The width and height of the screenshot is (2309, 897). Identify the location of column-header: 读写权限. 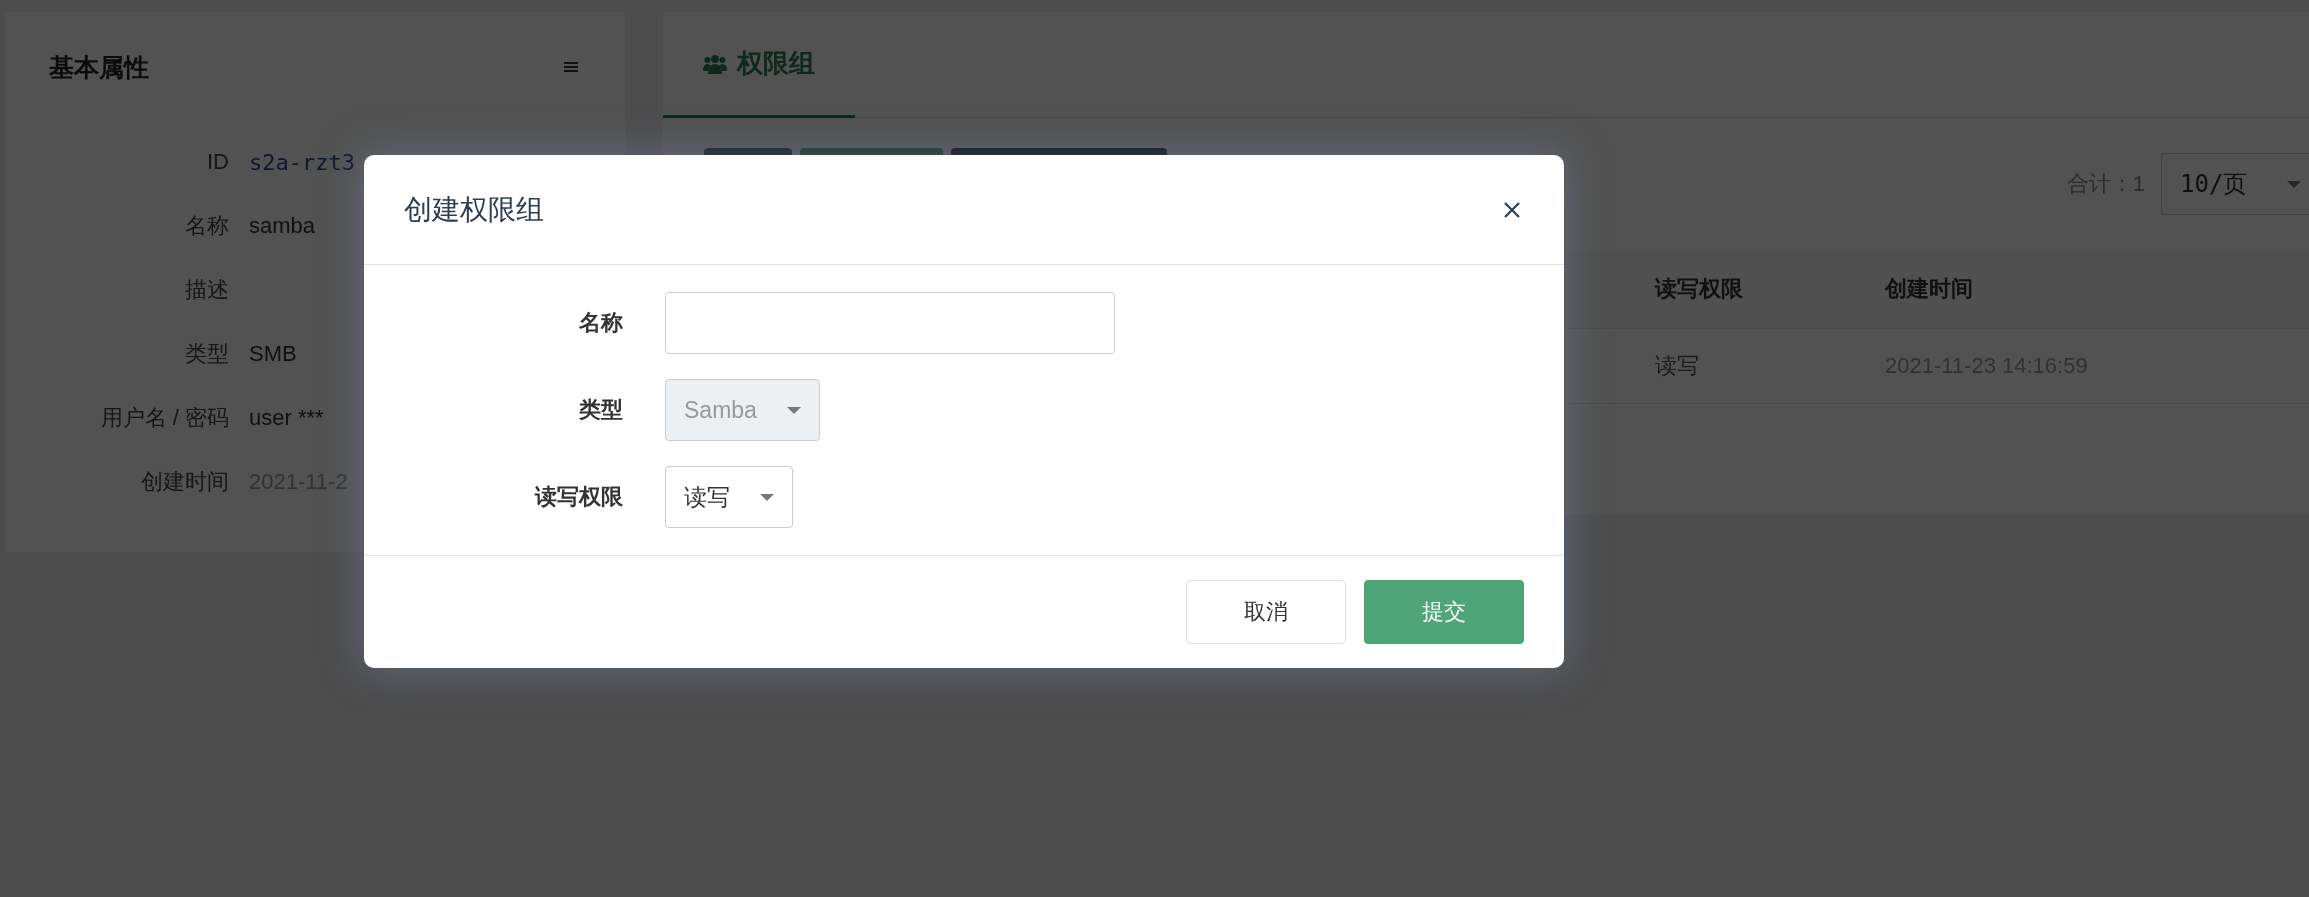
(1699, 289).